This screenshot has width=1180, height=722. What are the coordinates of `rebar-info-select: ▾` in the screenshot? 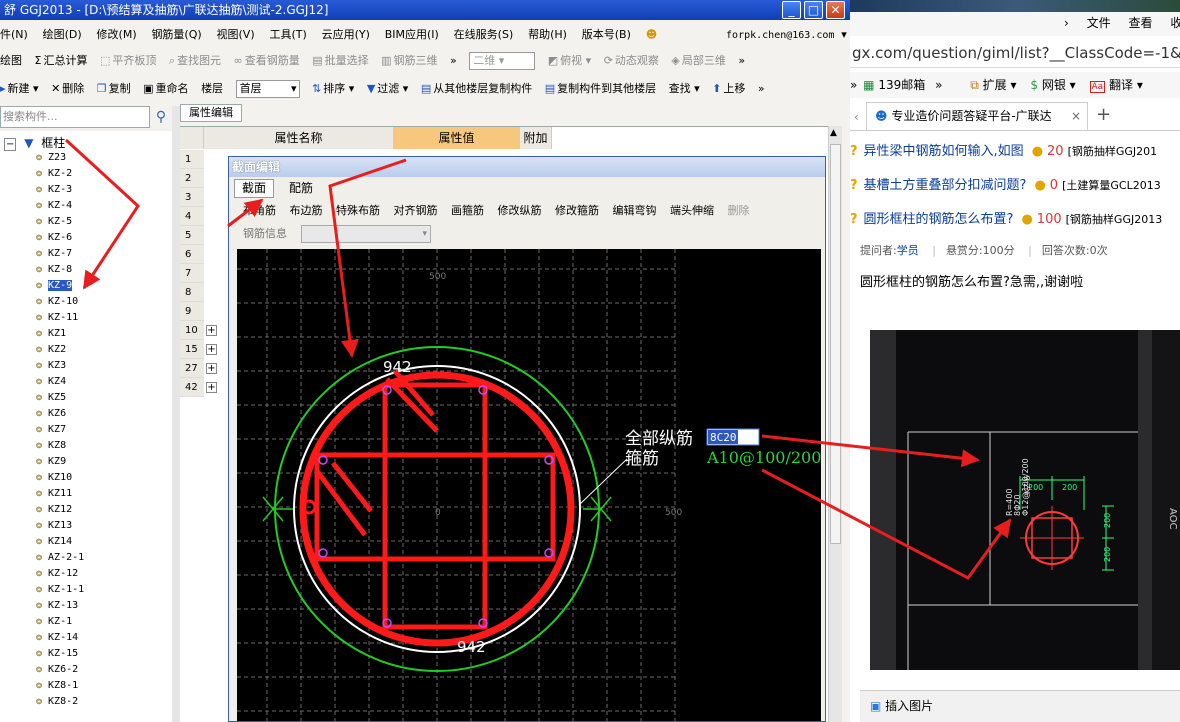 It's located at (366, 234).